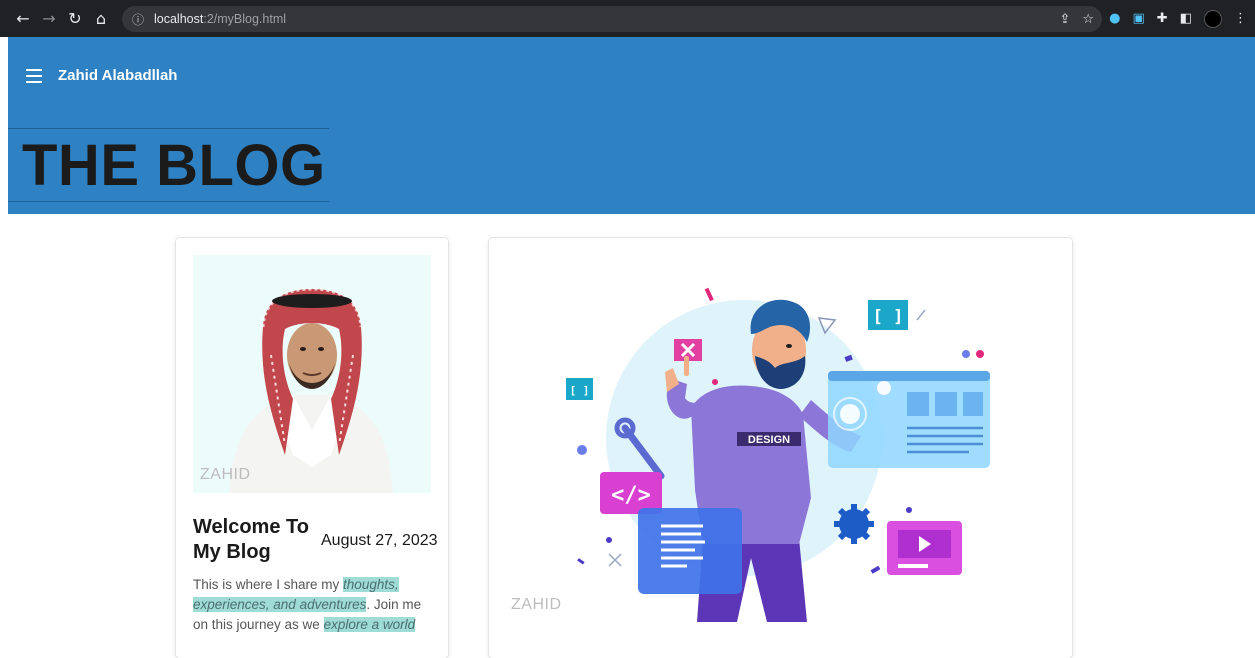 This screenshot has height=658, width=1255. Describe the element at coordinates (1139, 18) in the screenshot. I see `extension-scan-icon: ▣` at that location.